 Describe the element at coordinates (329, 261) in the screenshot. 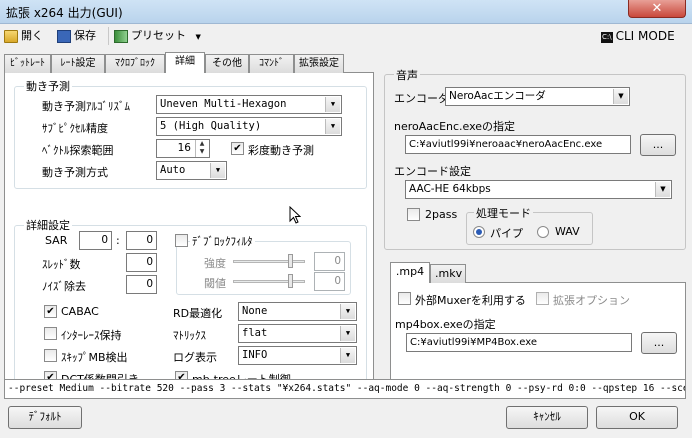

I see `strength-input: 0` at that location.